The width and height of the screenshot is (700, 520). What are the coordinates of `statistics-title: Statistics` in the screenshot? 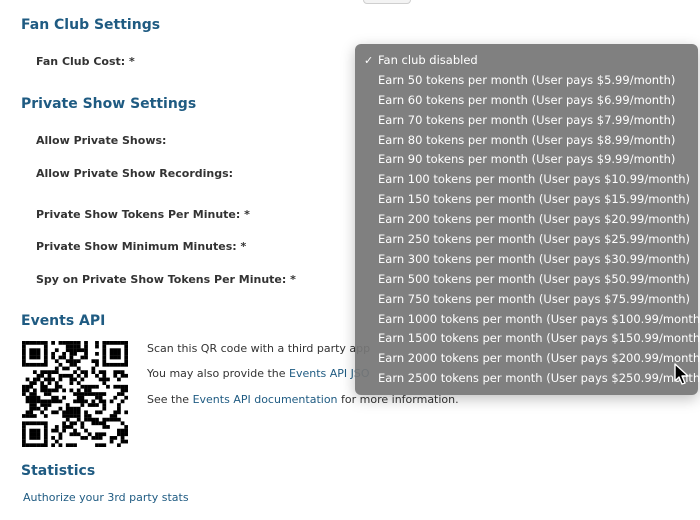 It's located at (58, 471).